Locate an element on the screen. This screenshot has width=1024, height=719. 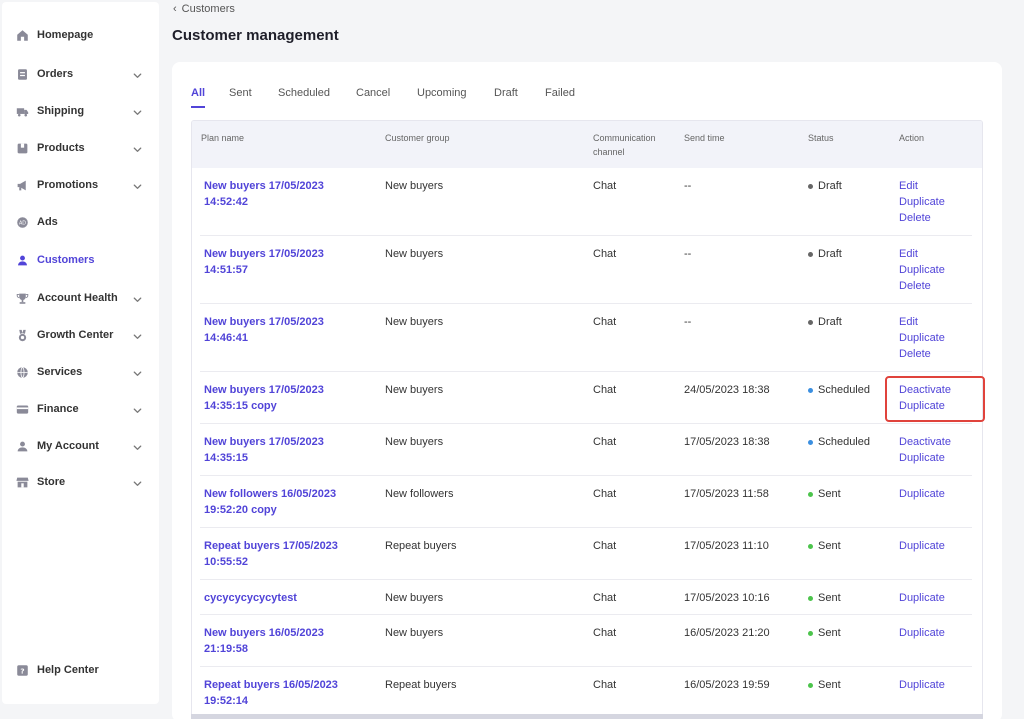
status-cell: Sent is located at coordinates (824, 633).